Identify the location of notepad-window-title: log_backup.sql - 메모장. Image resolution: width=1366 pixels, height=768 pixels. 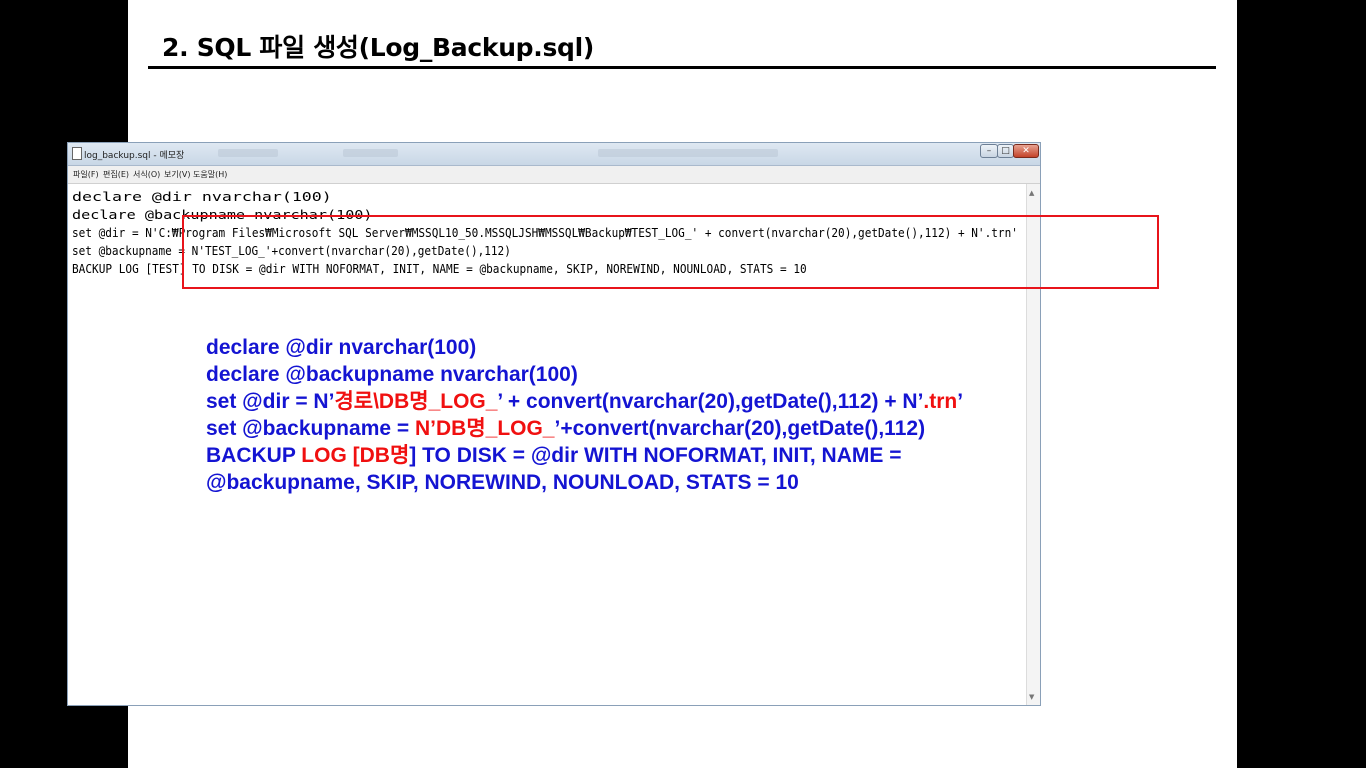
(134, 156).